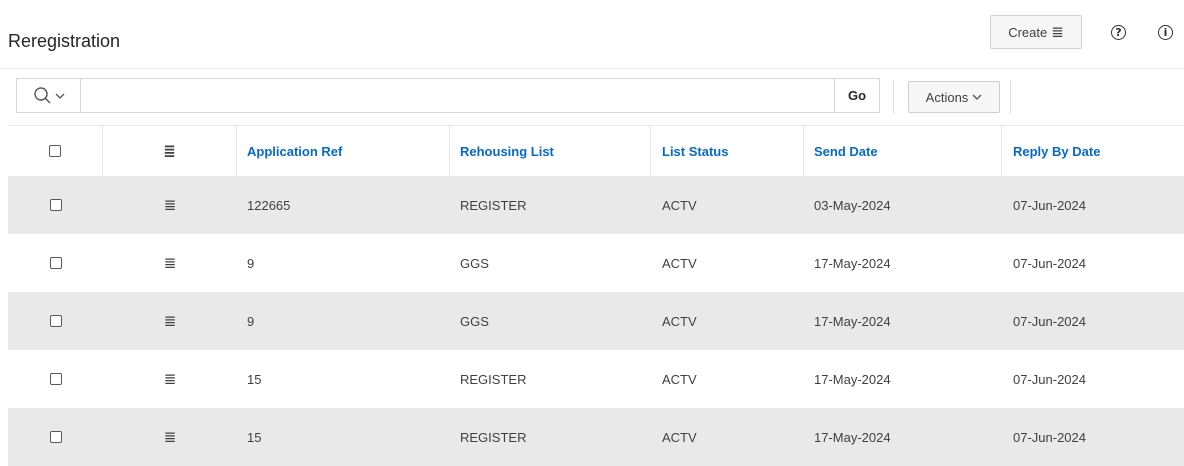  Describe the element at coordinates (41, 95) in the screenshot. I see `search-icon` at that location.